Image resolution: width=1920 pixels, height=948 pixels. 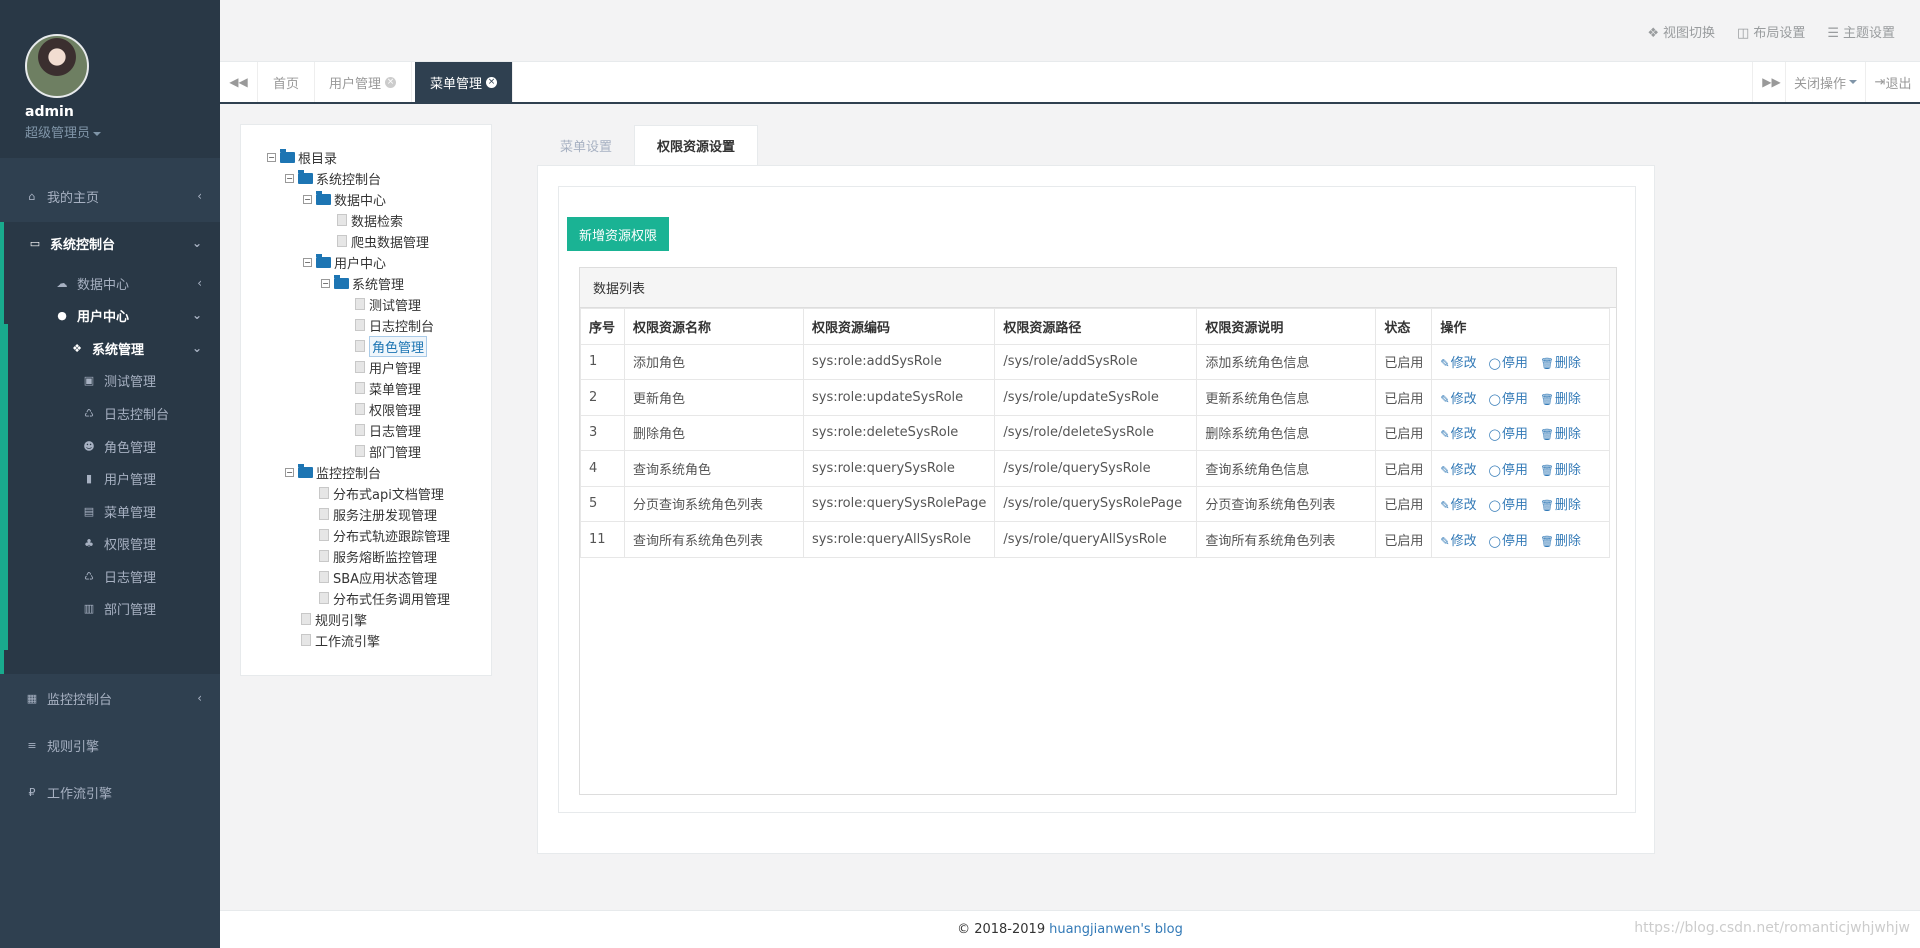 What do you see at coordinates (384, 598) in the screenshot?
I see `tree-node-monitor-item: 分布式任务调用管理` at bounding box center [384, 598].